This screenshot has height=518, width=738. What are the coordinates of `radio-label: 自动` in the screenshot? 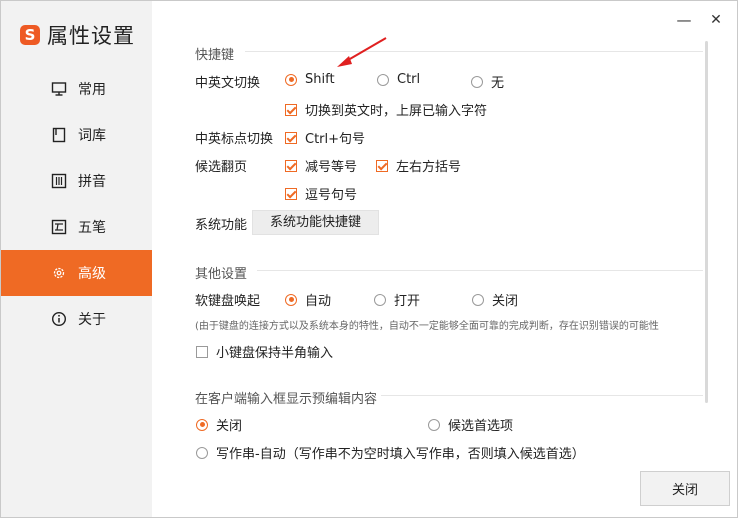 It's located at (318, 301).